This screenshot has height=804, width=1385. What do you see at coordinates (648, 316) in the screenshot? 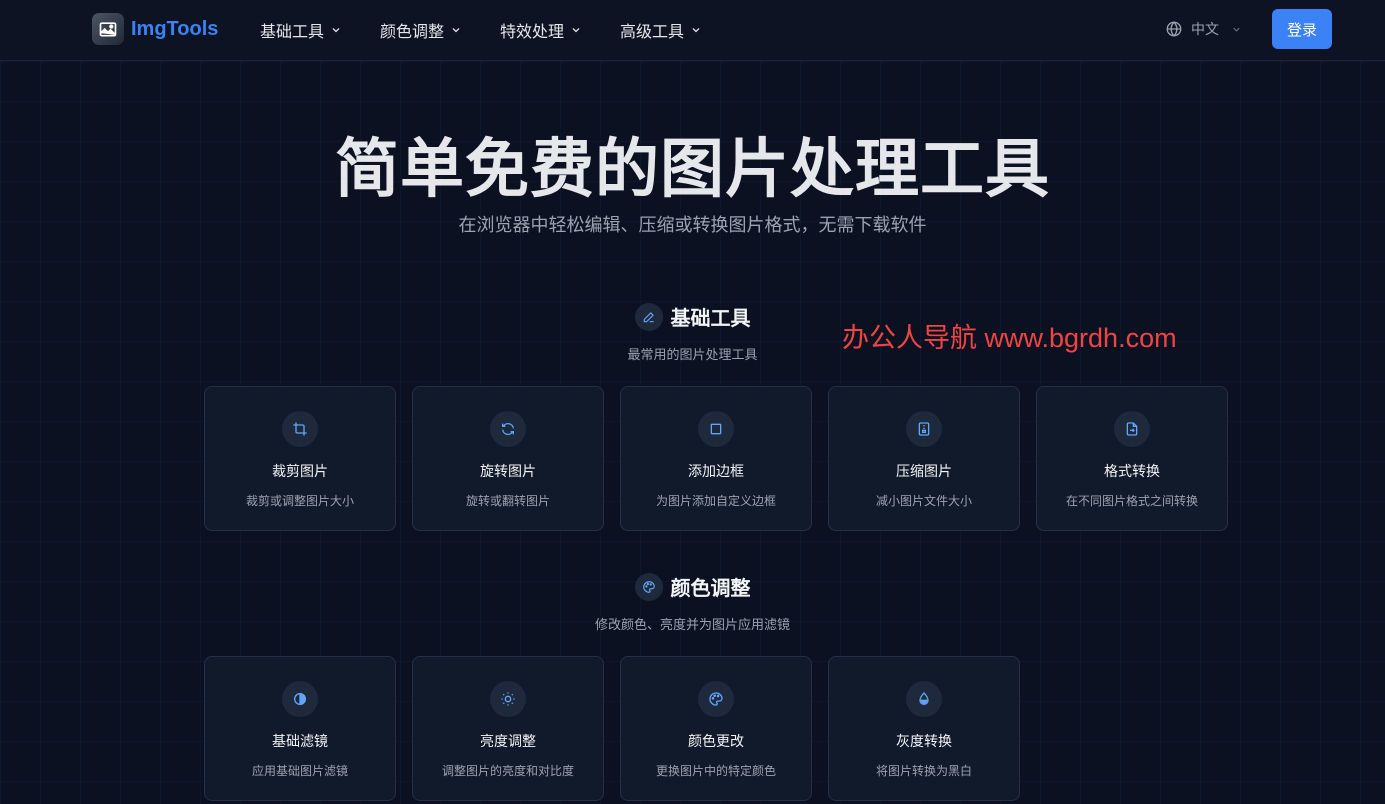
I see `pencil-icon` at bounding box center [648, 316].